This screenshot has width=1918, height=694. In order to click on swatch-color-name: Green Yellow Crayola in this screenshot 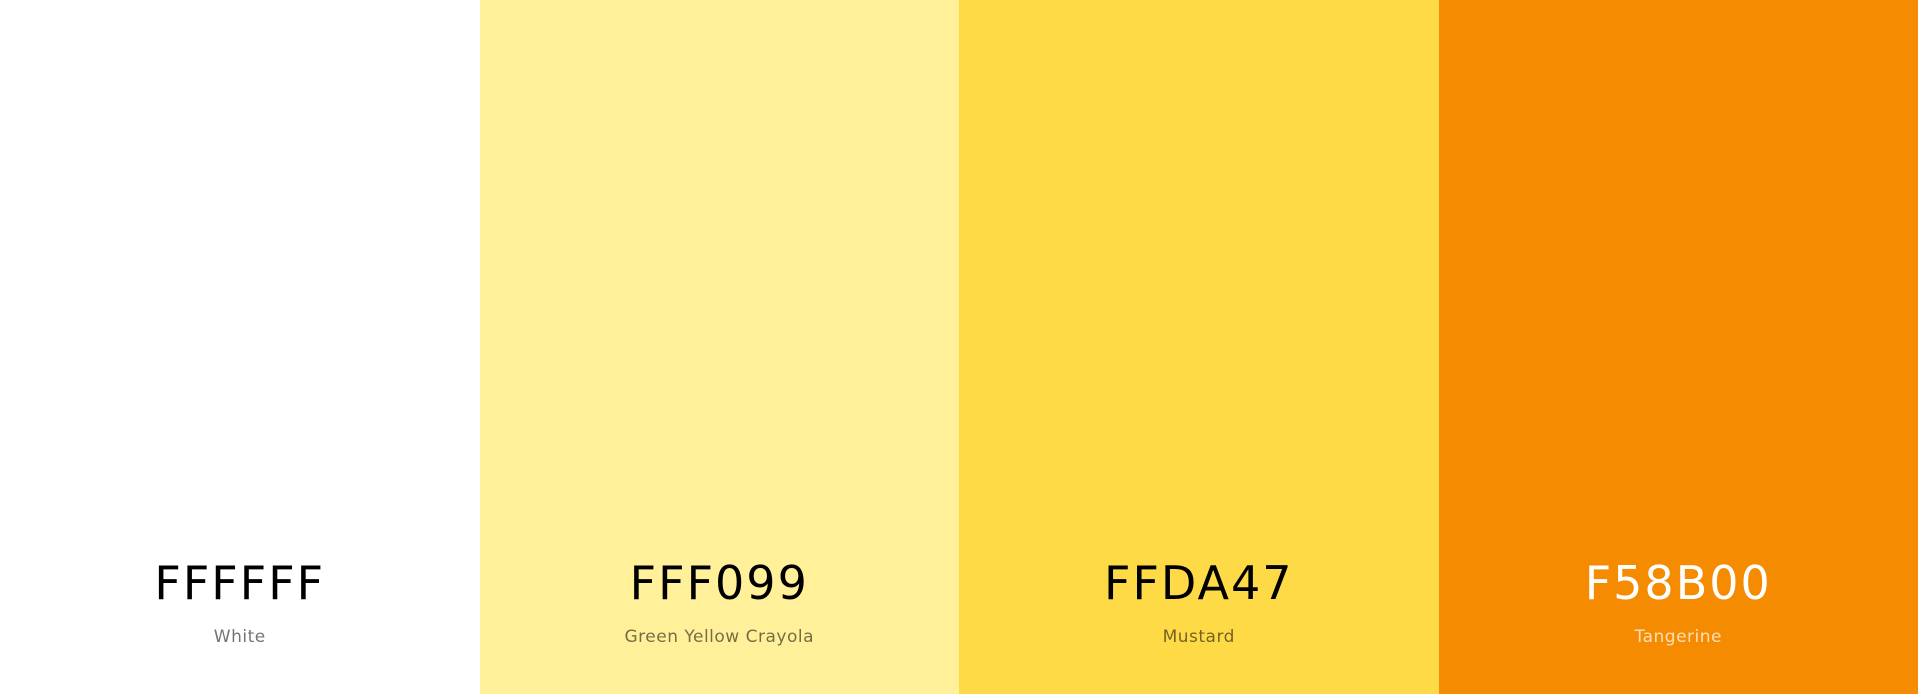, I will do `click(719, 637)`.